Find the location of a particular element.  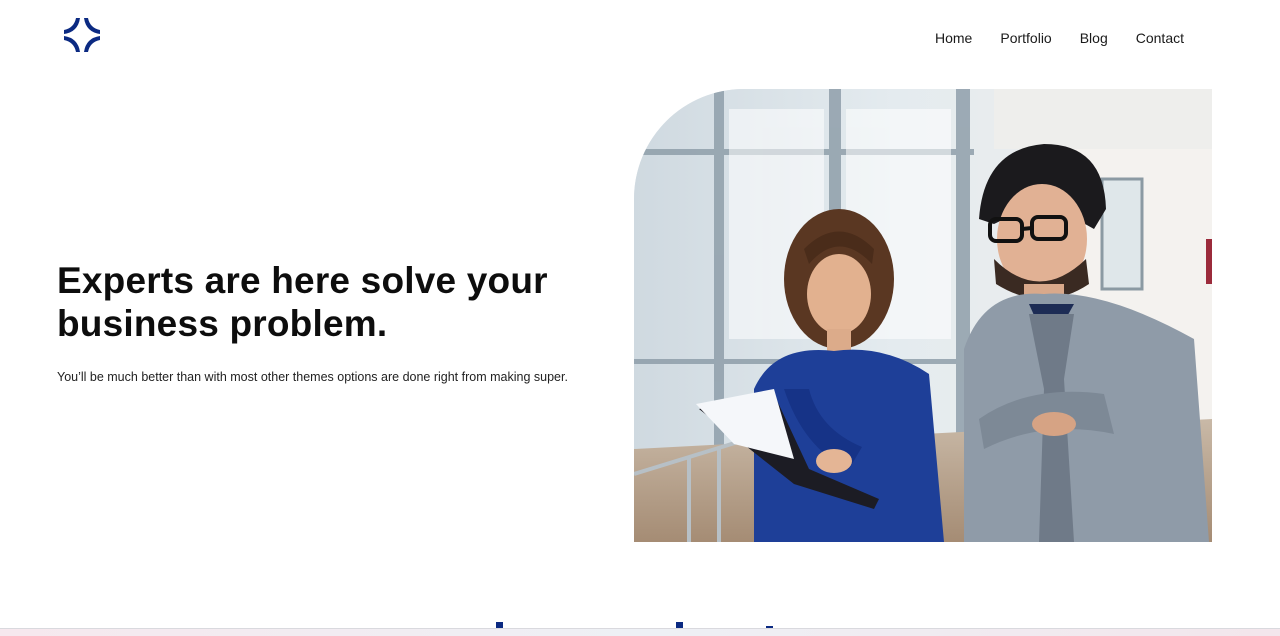

main-nav: Home Portfolio Blog Contact is located at coordinates (1059, 38).